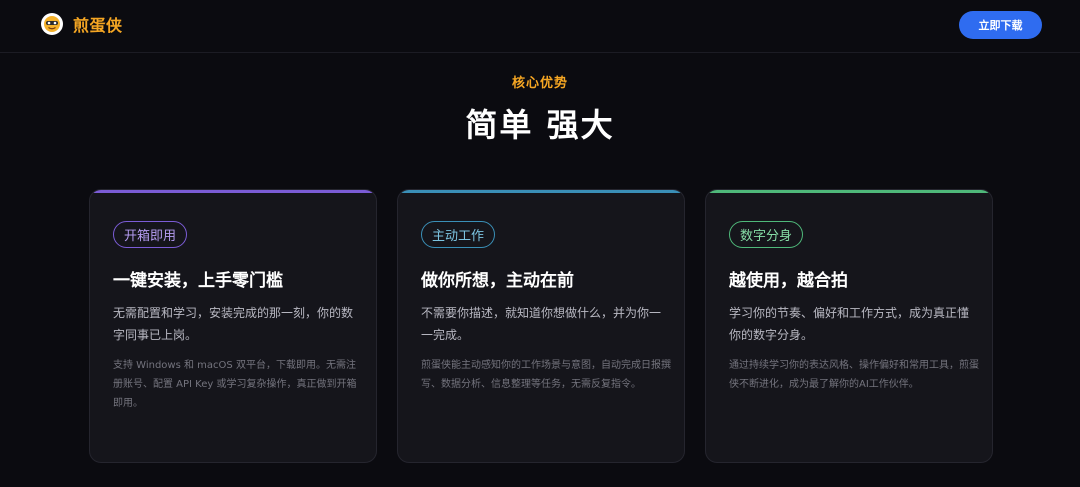 The width and height of the screenshot is (1080, 487). What do you see at coordinates (539, 83) in the screenshot?
I see `section-eyebrow: 核心优势` at bounding box center [539, 83].